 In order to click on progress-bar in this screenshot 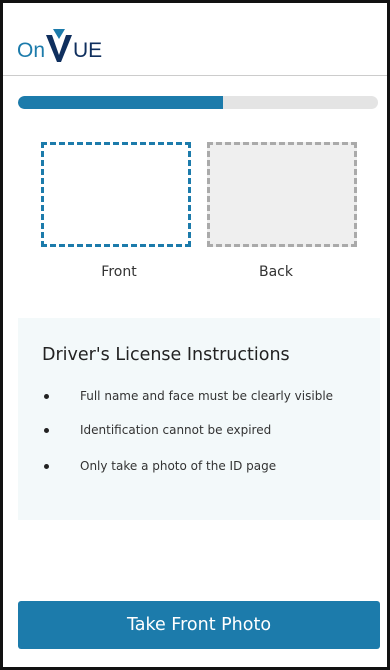, I will do `click(198, 102)`.